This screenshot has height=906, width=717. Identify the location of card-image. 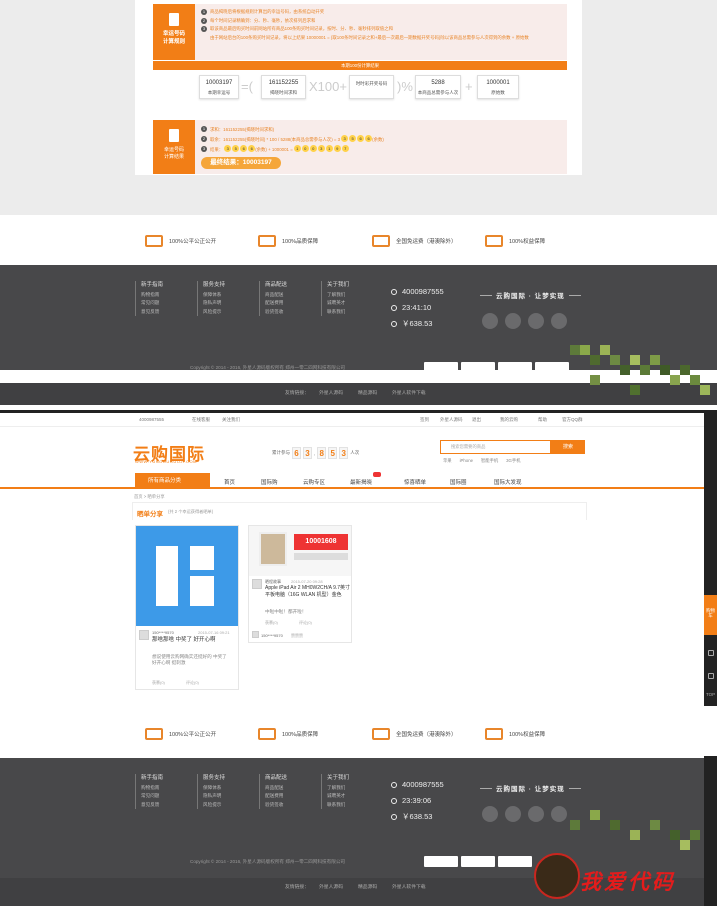
(187, 576).